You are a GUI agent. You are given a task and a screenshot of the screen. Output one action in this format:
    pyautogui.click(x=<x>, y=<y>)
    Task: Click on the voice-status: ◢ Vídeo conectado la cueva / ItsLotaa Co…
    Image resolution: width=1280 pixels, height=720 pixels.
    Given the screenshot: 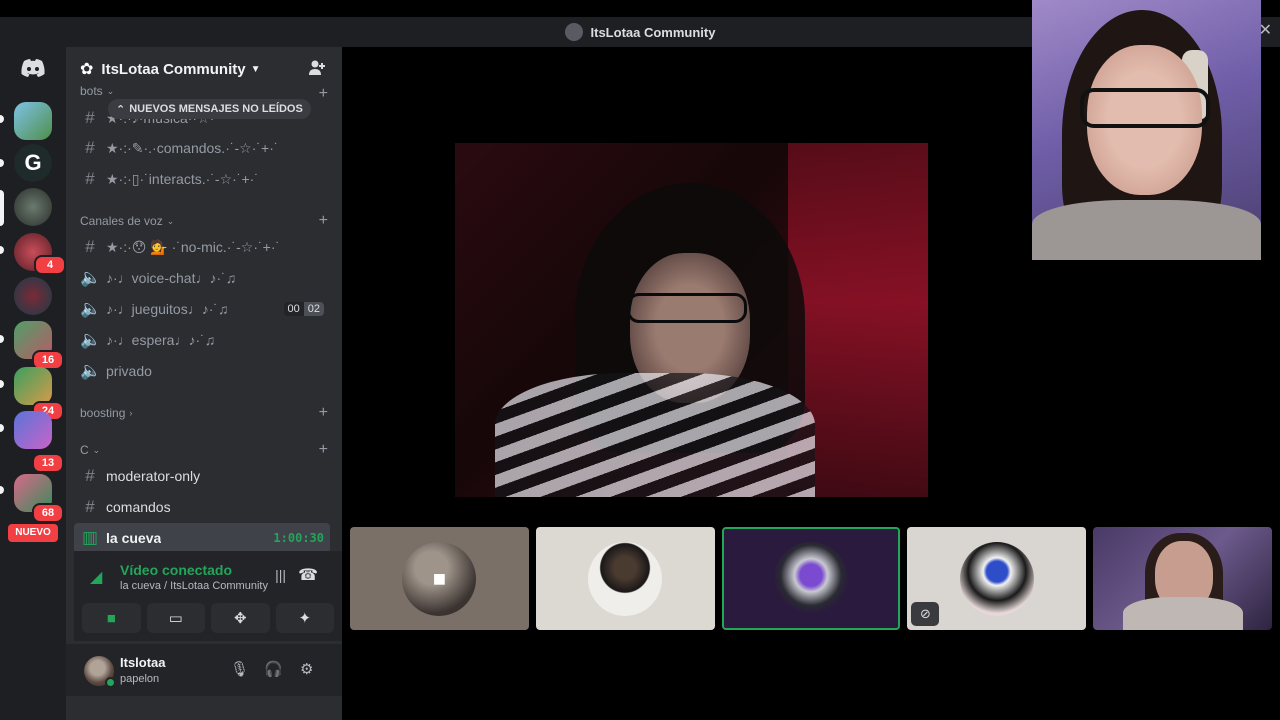 What is the action you would take?
    pyautogui.click(x=208, y=575)
    